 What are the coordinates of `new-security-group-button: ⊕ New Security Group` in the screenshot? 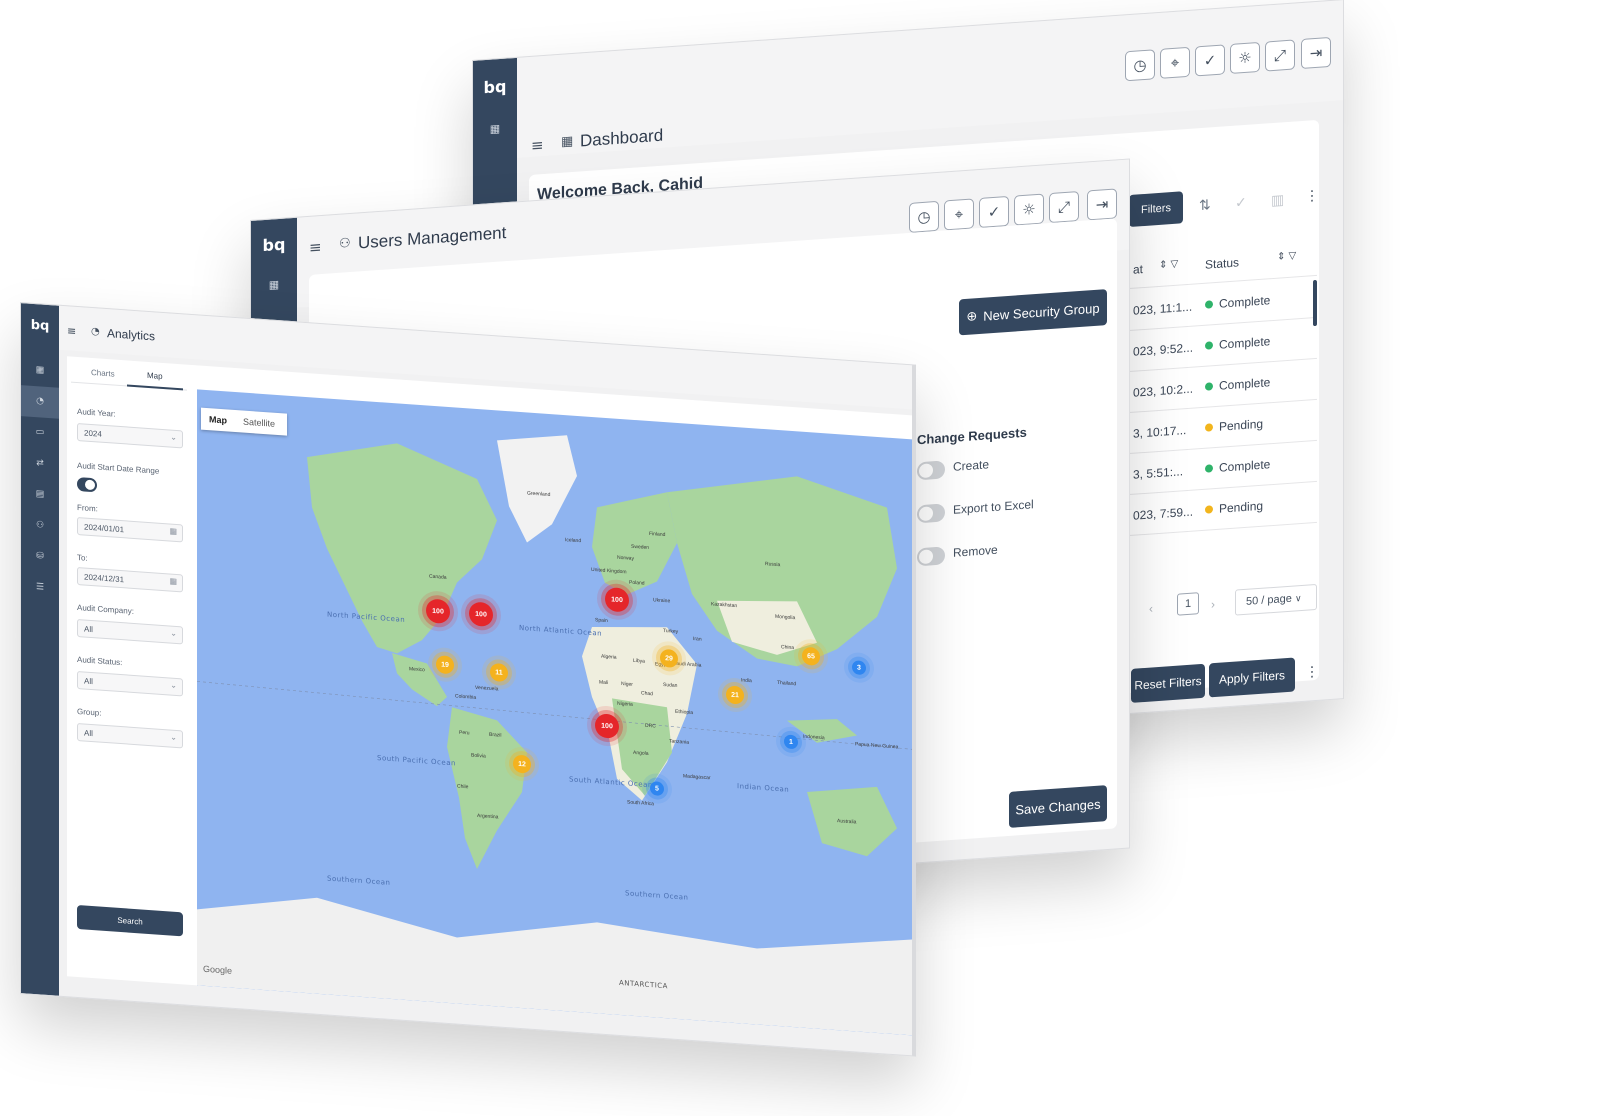 It's located at (1033, 312).